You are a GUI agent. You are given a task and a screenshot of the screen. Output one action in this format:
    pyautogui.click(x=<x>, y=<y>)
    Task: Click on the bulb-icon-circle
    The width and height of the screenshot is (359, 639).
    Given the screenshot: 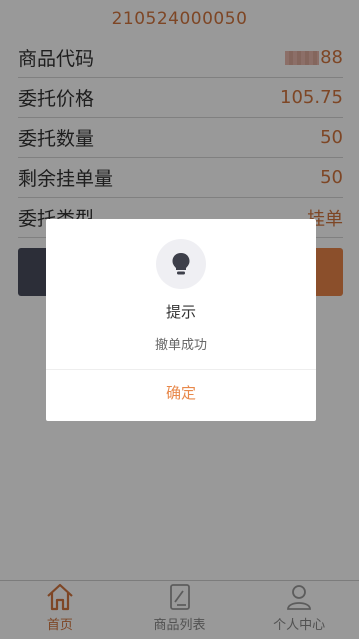 What is the action you would take?
    pyautogui.click(x=181, y=264)
    